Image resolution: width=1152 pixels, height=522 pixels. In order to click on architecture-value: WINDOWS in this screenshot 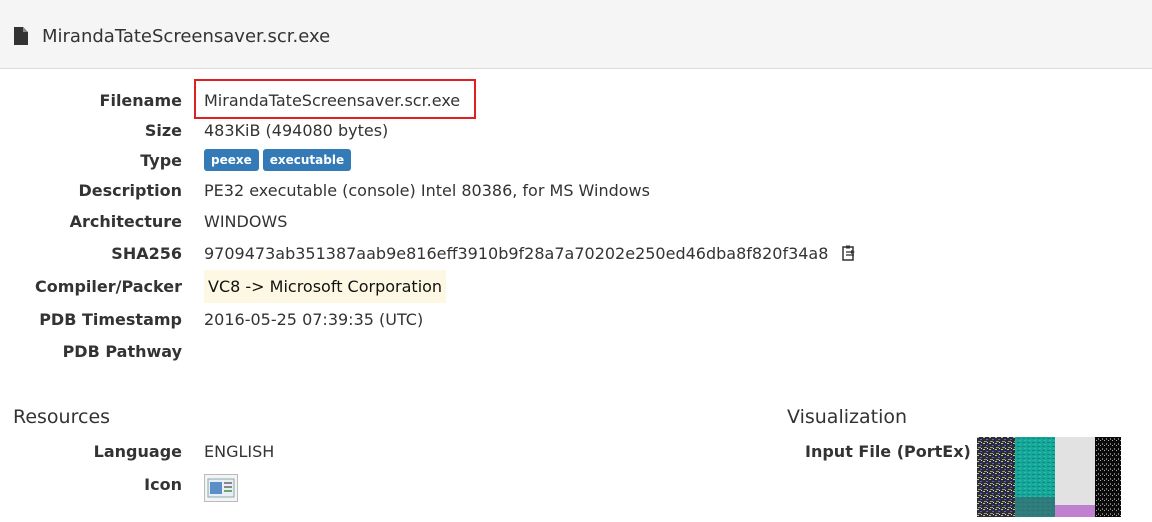, I will do `click(246, 221)`.